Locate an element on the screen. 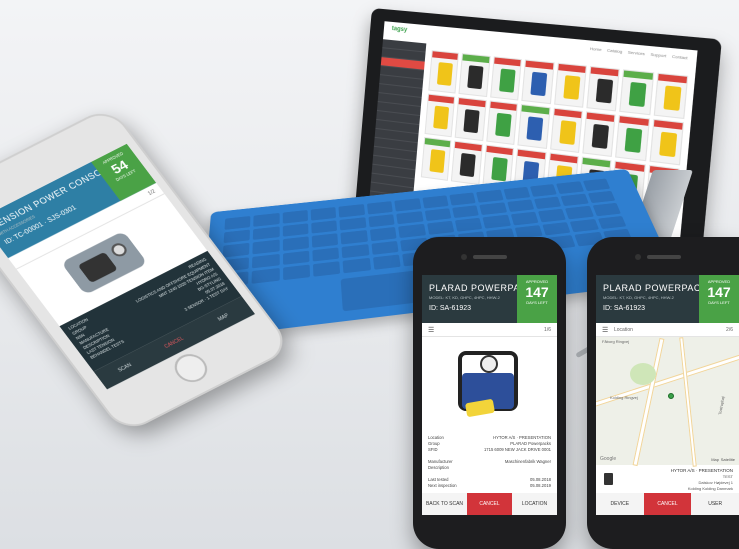 Image resolution: width=739 pixels, height=549 pixels. location-button: LOCATION is located at coordinates (534, 504).